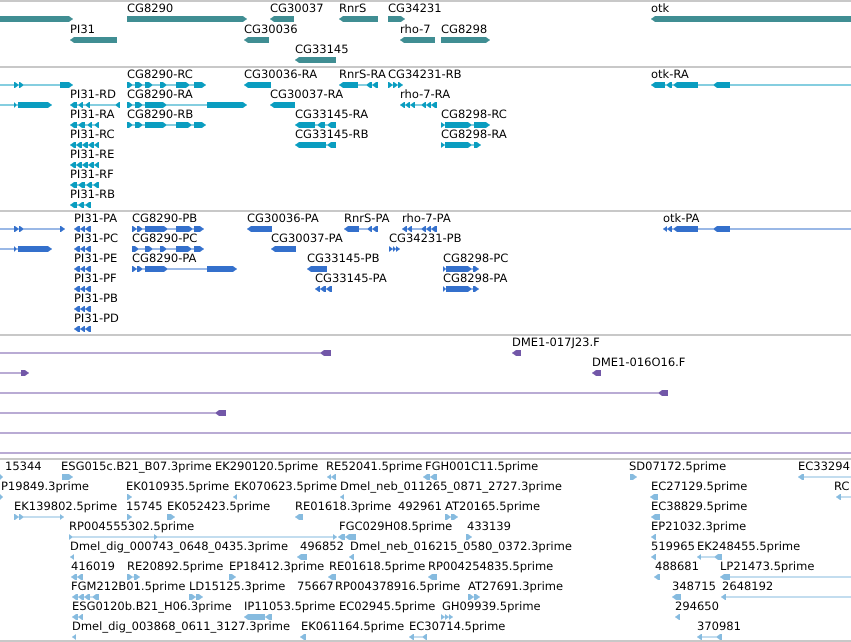 This screenshot has width=851, height=642. I want to click on feature-label: ESG015c.B21_B07.3prime, so click(136, 466).